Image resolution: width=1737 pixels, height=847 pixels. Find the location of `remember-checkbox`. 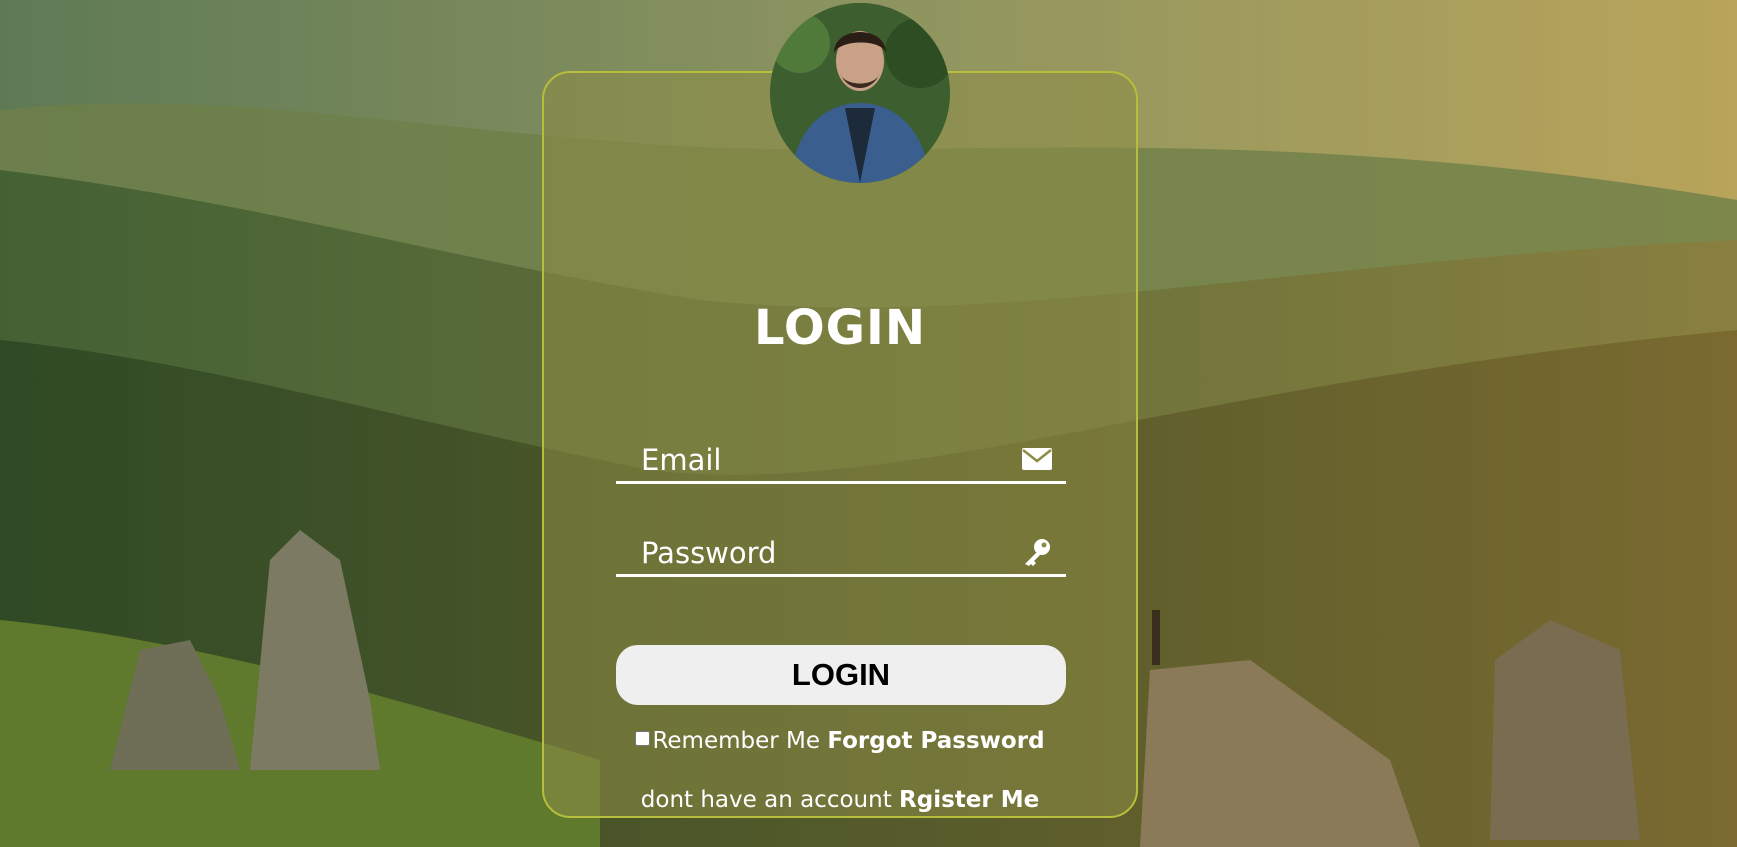

remember-checkbox is located at coordinates (643, 738).